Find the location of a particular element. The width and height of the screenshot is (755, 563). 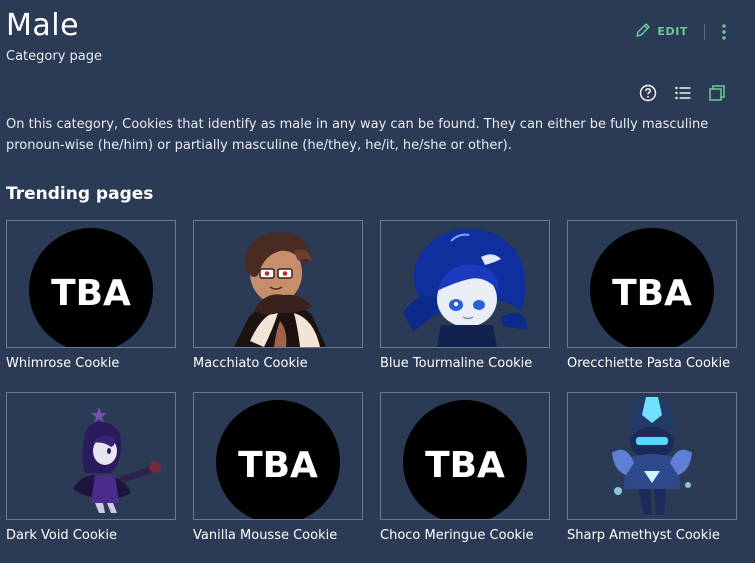

help-icon is located at coordinates (648, 93).